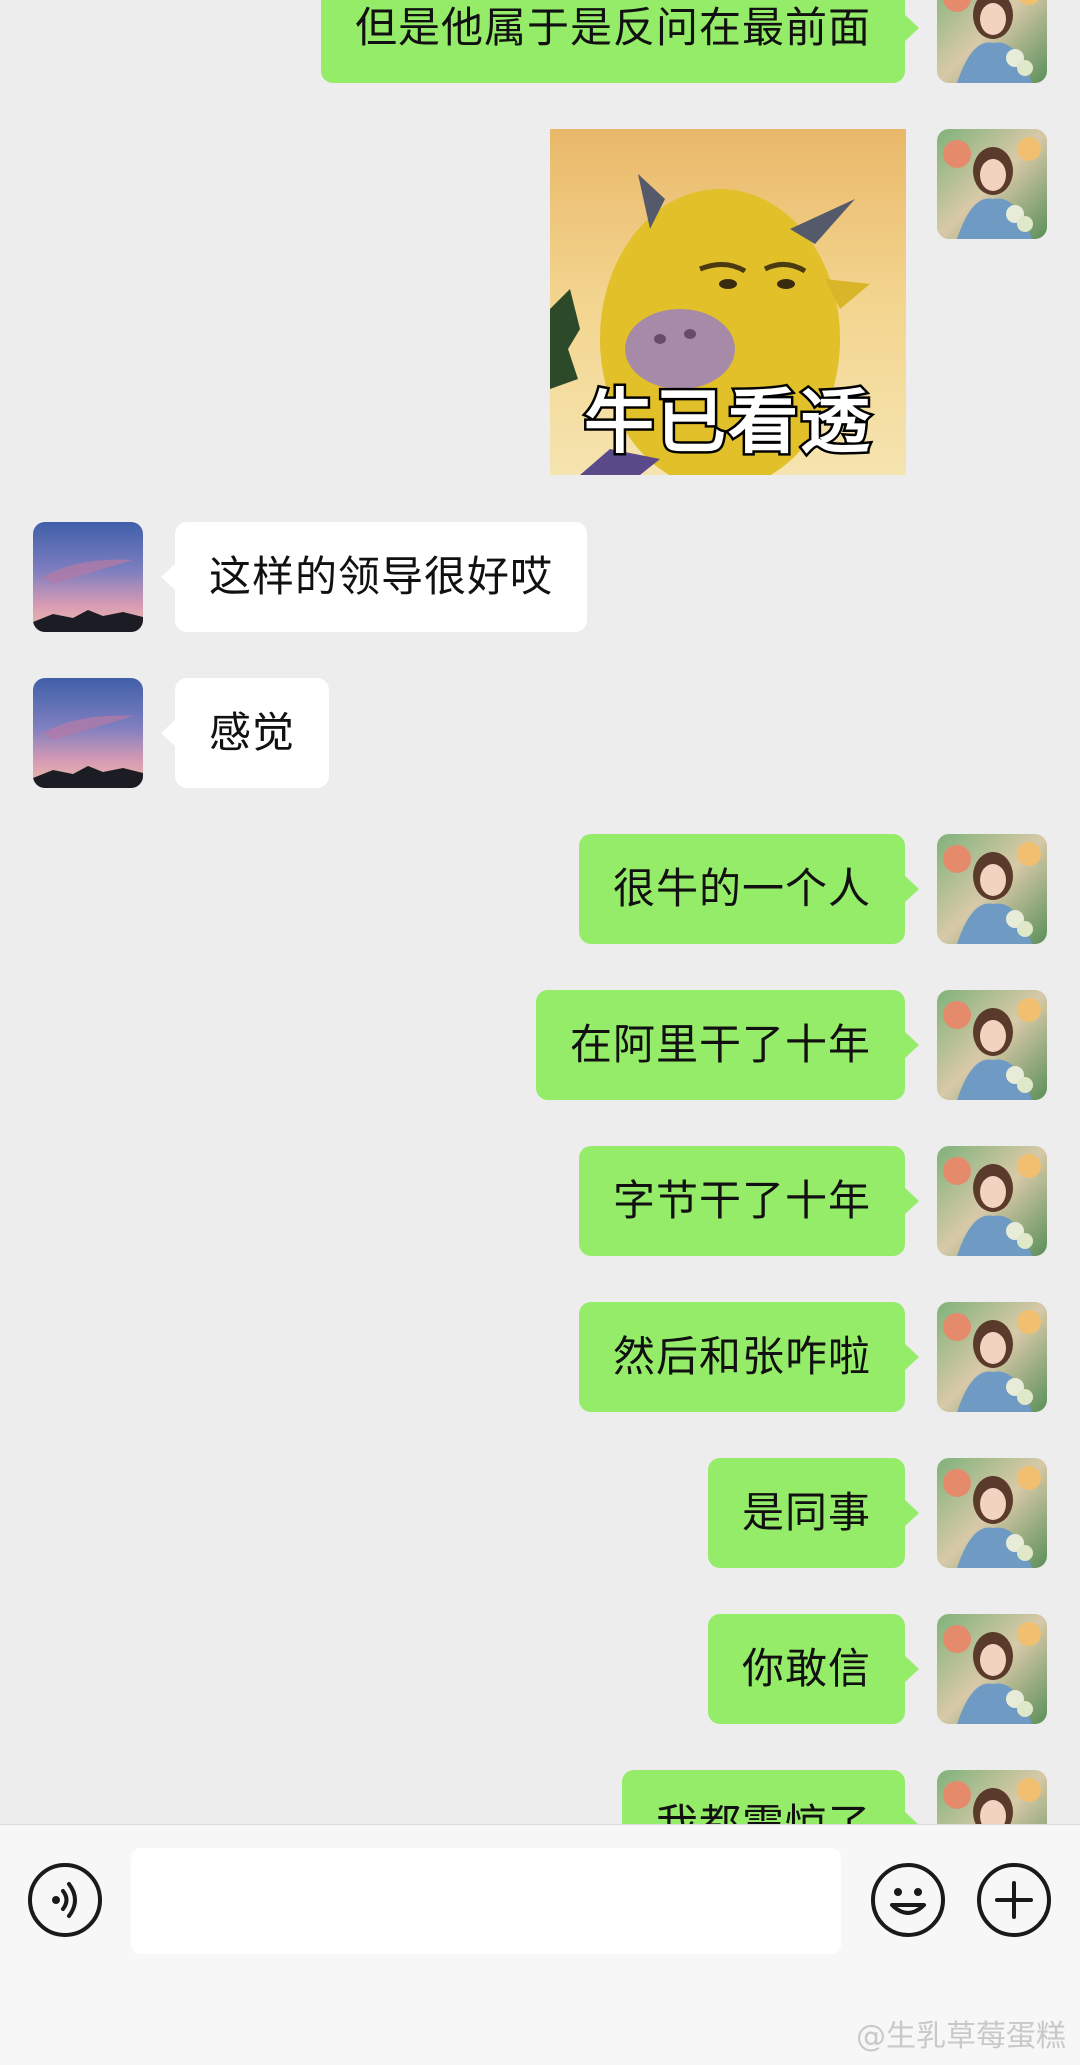 This screenshot has height=2065, width=1080. What do you see at coordinates (486, 1901) in the screenshot?
I see `message-input` at bounding box center [486, 1901].